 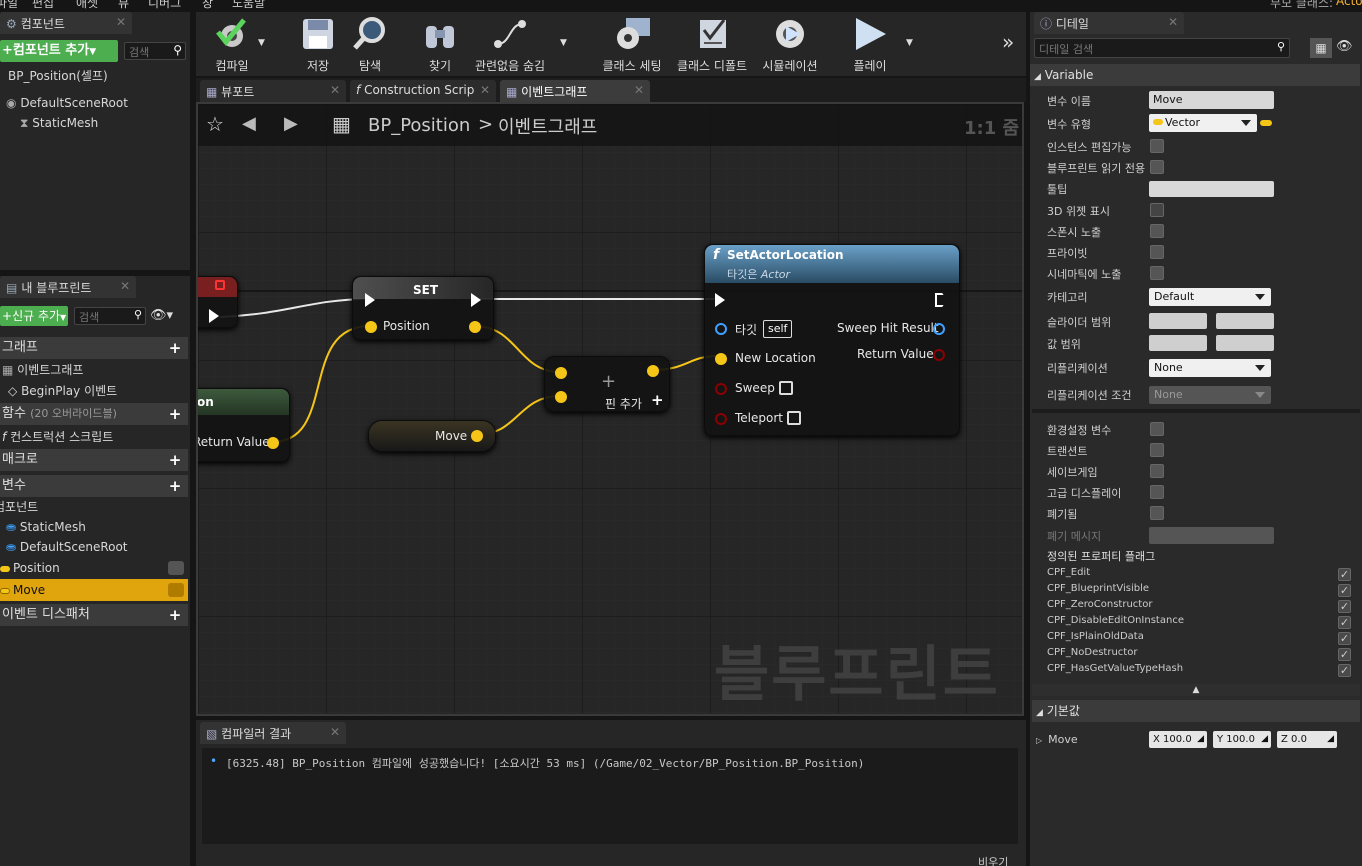 What do you see at coordinates (1157, 167) in the screenshot?
I see `bp-readonly-checkbox` at bounding box center [1157, 167].